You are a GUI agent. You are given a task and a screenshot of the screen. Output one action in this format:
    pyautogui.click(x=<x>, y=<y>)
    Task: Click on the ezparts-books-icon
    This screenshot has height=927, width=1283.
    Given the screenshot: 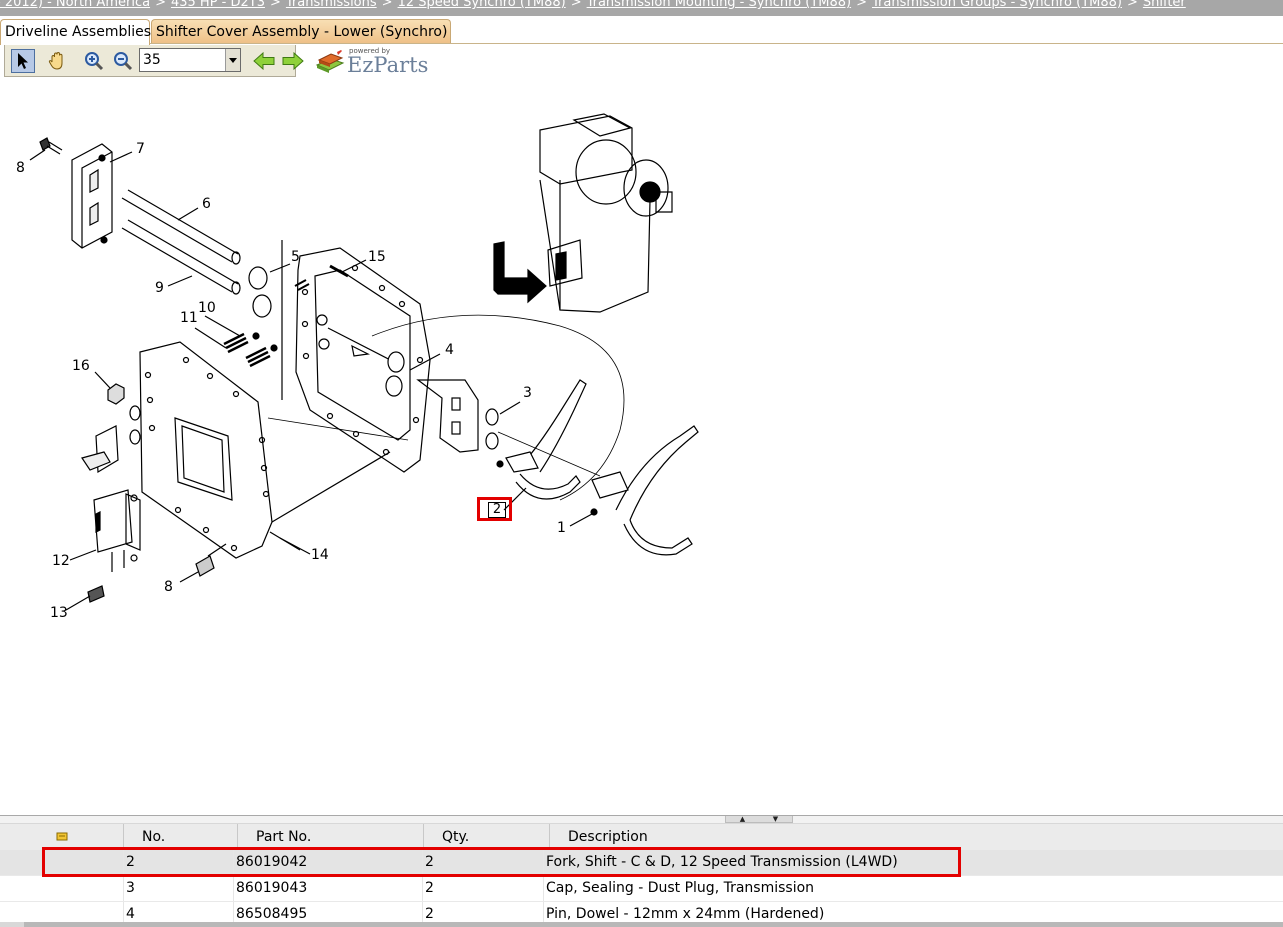 What is the action you would take?
    pyautogui.click(x=330, y=61)
    